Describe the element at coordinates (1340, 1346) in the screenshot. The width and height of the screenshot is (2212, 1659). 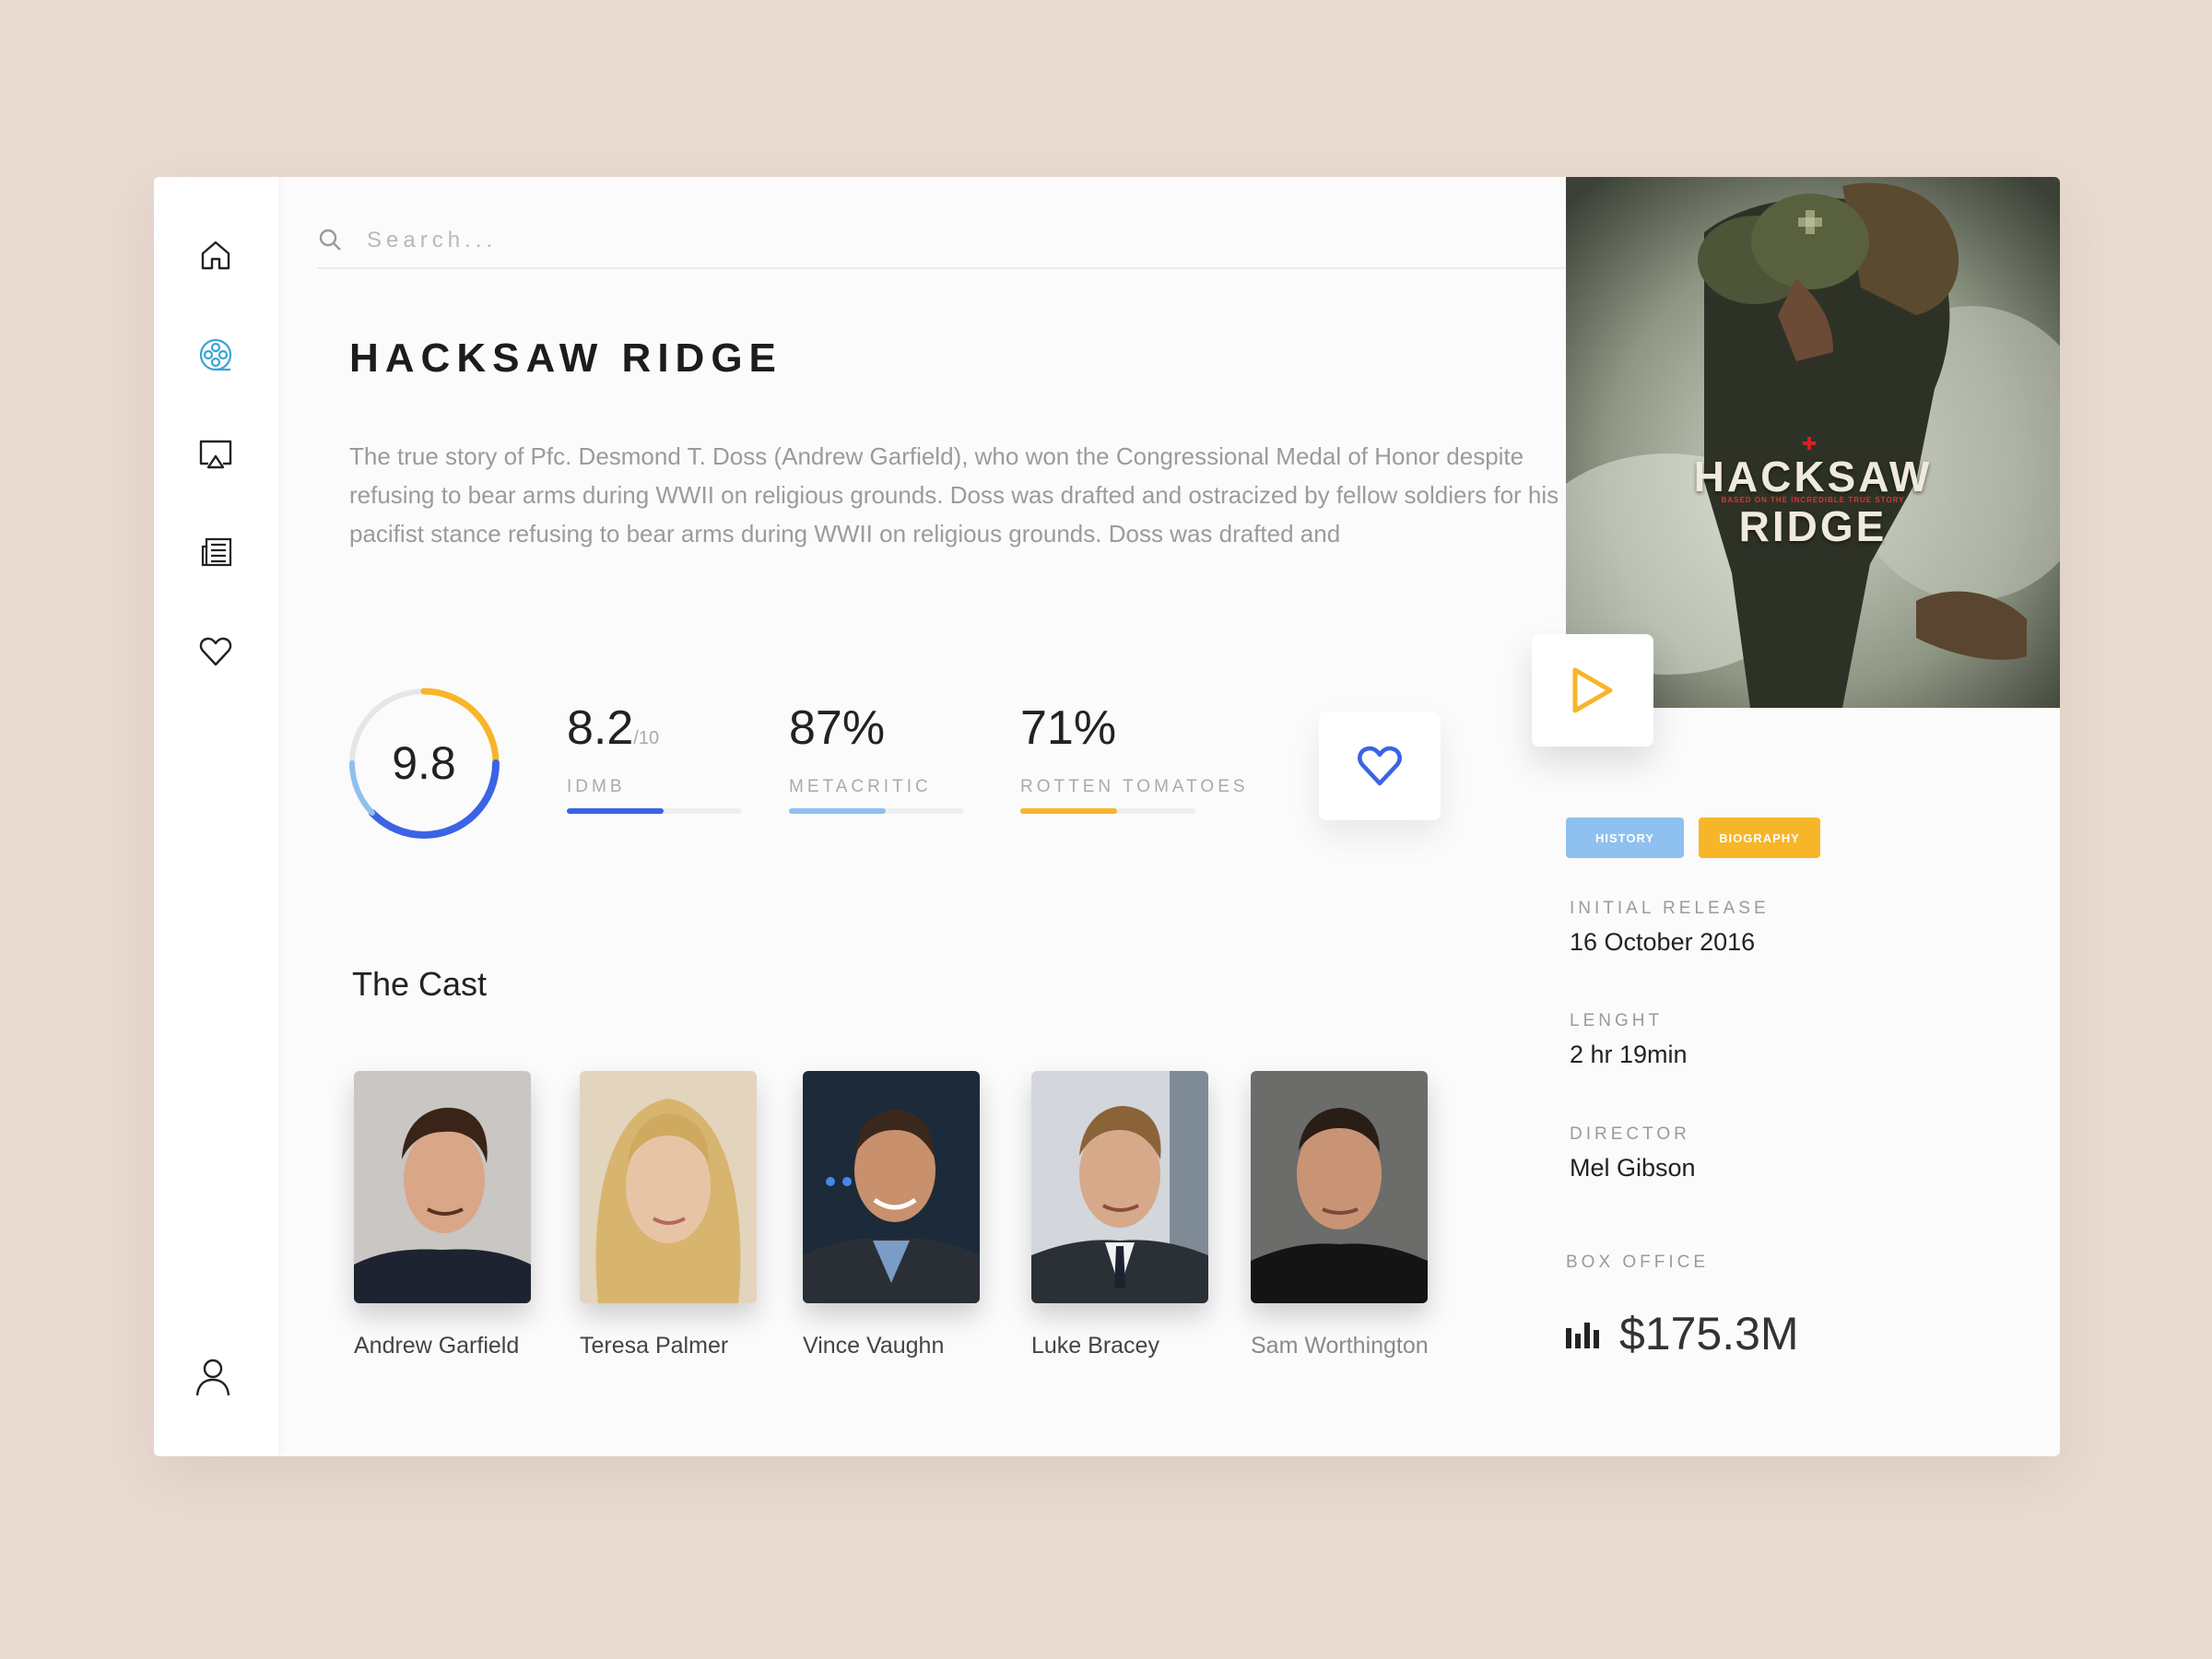
I see `cast-name: Sam Worthington` at that location.